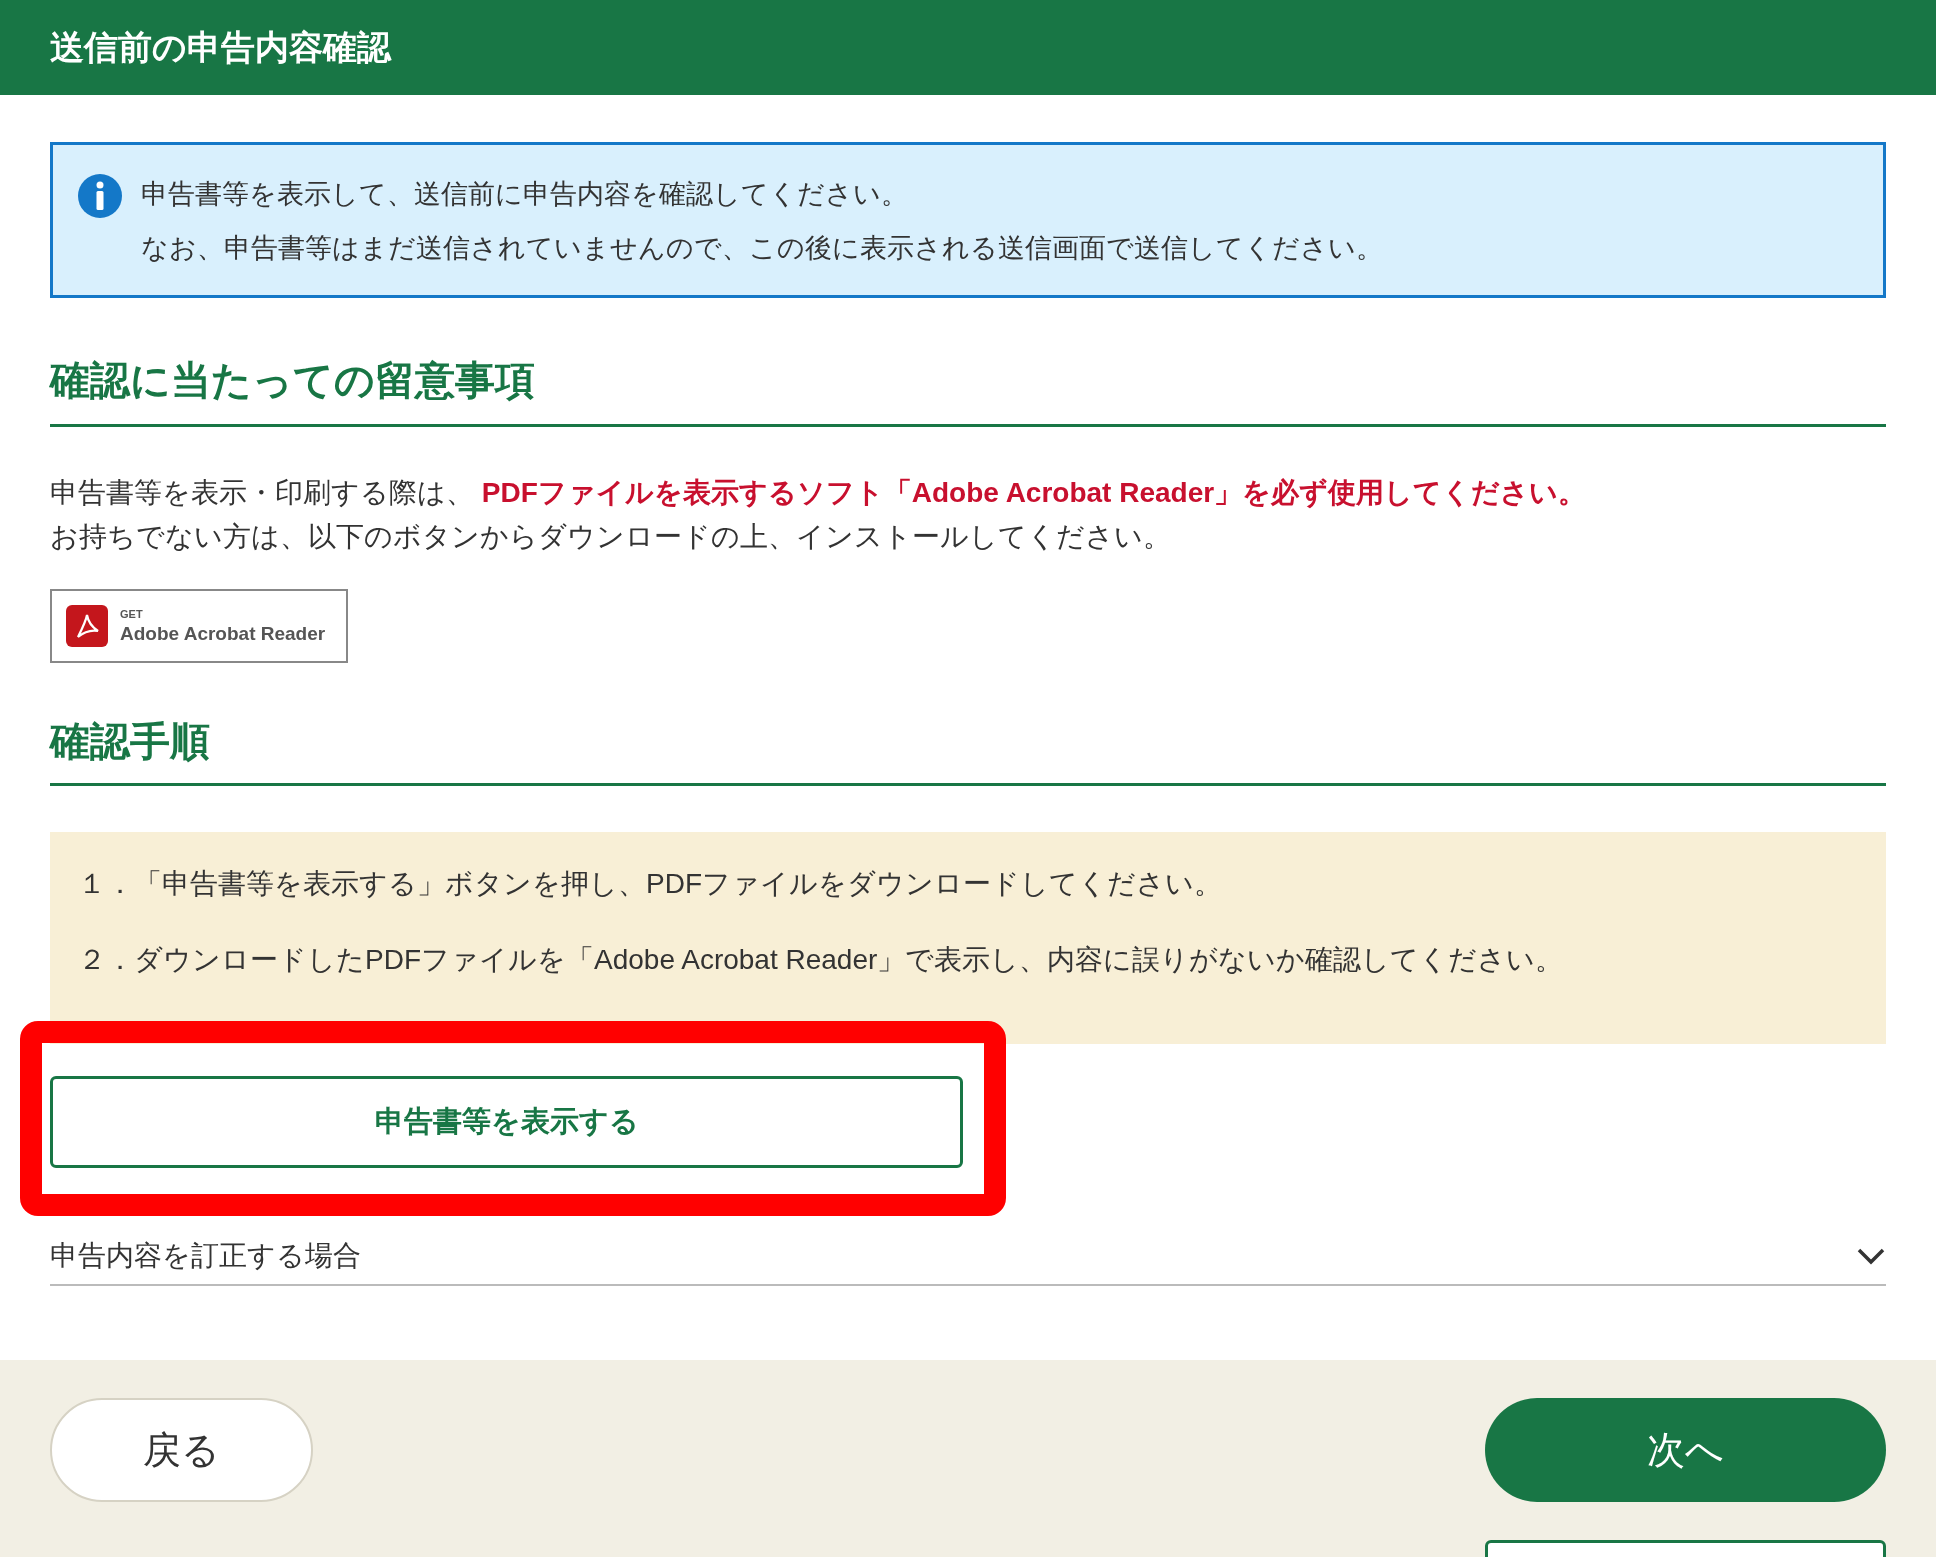 The height and width of the screenshot is (1557, 1936). Describe the element at coordinates (1871, 1256) in the screenshot. I see `chevron-icon` at that location.